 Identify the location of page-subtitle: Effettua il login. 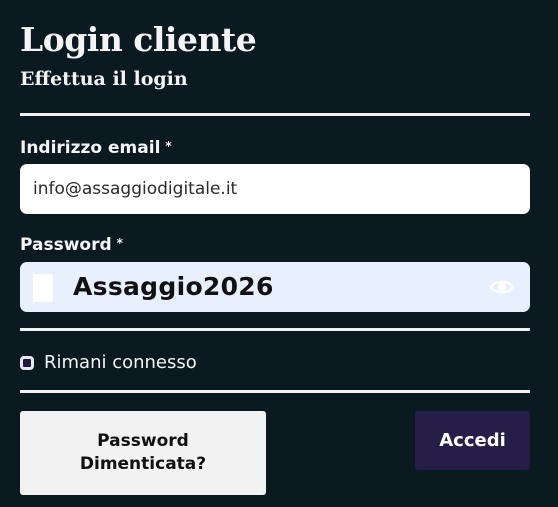
(104, 79).